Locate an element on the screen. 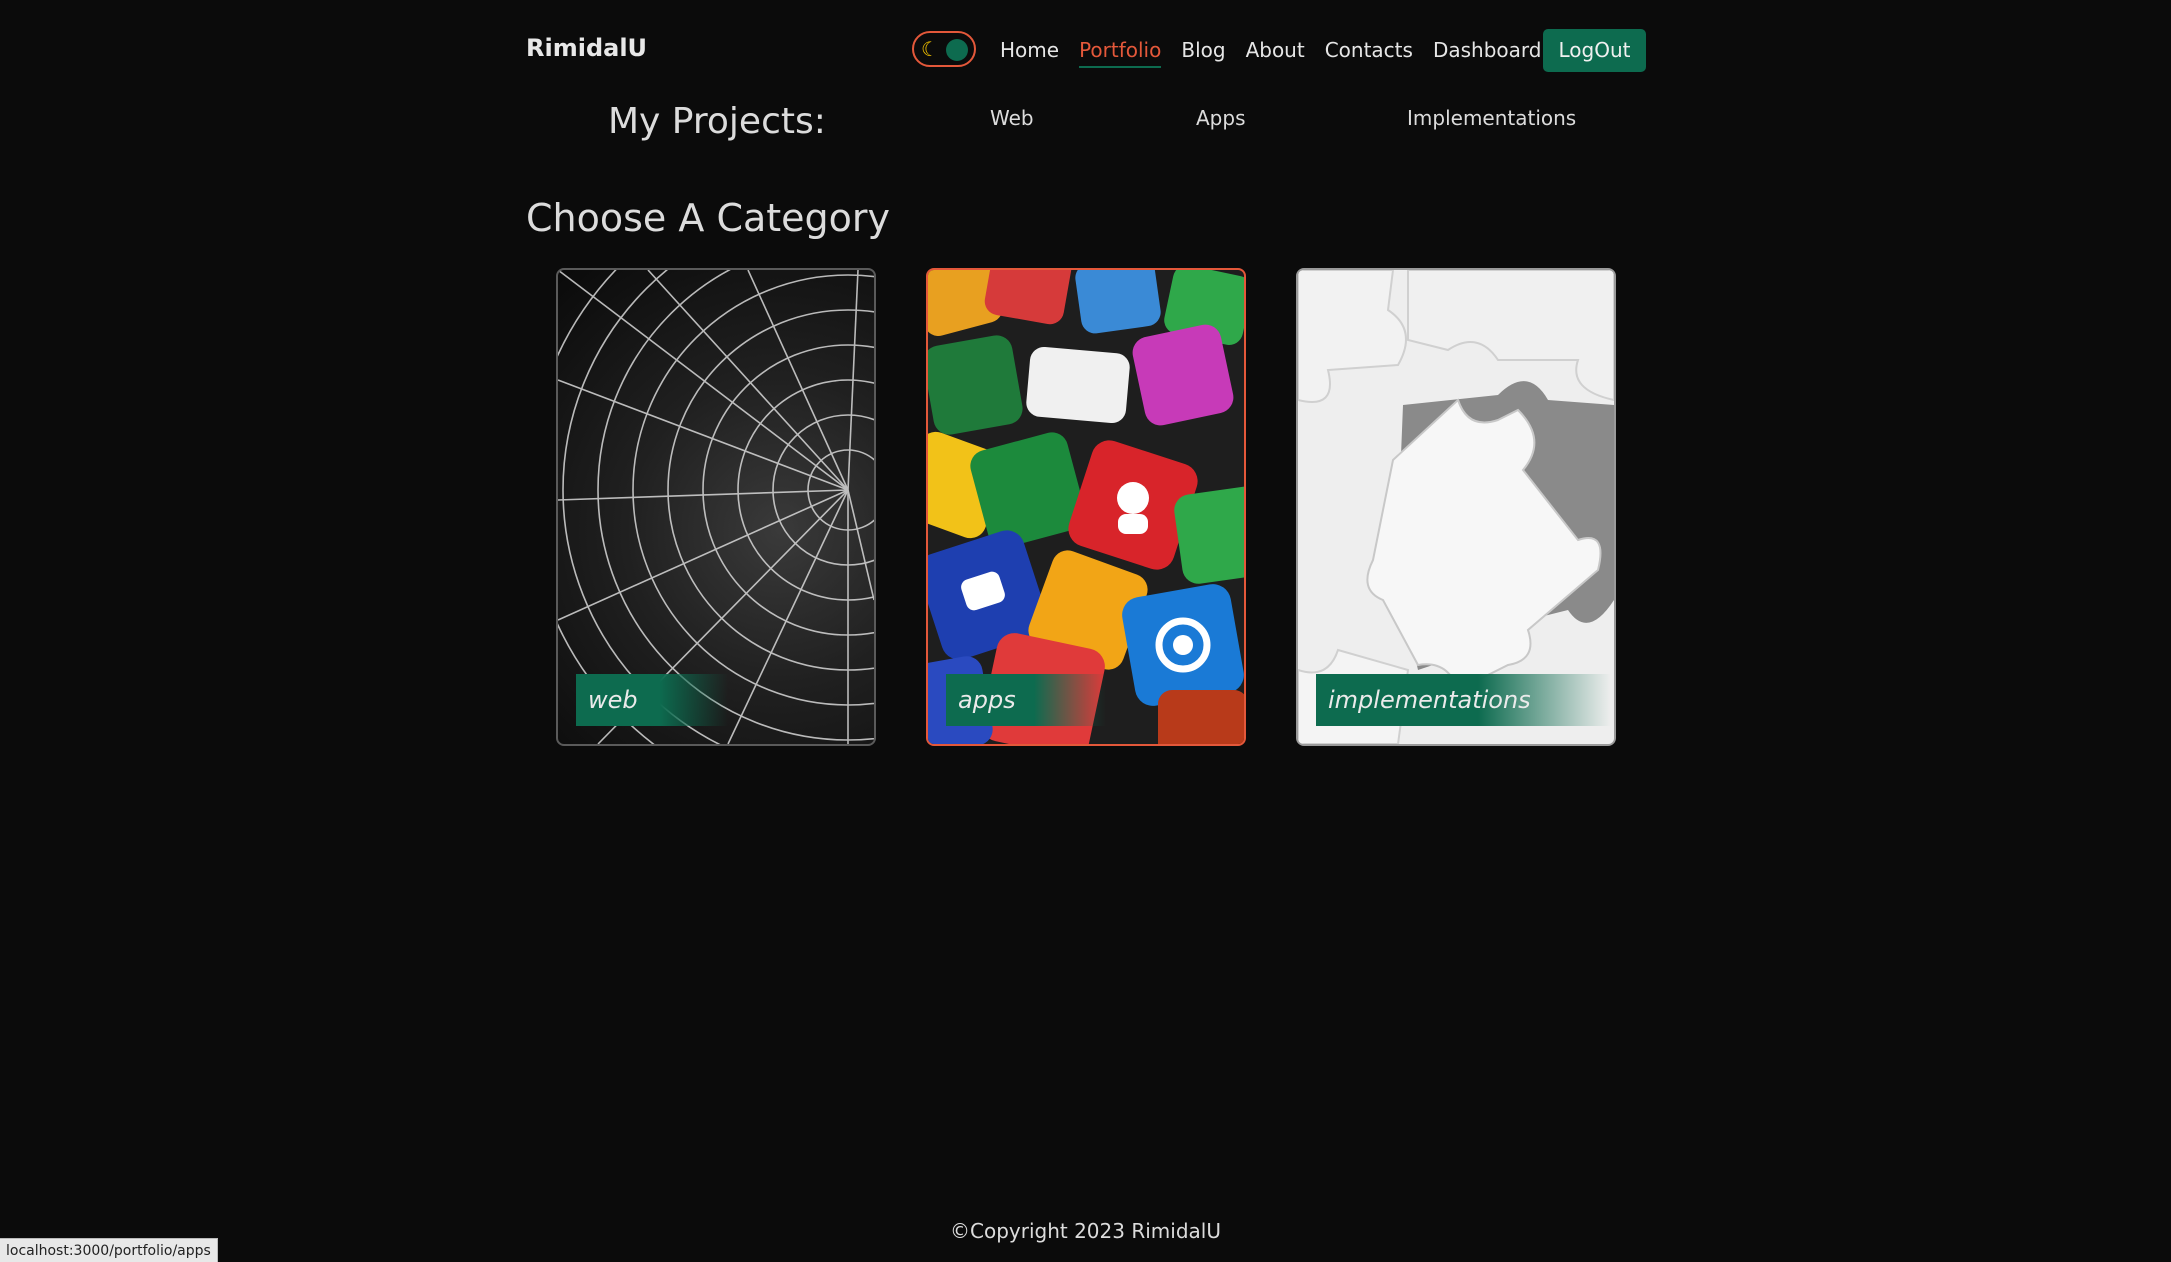  category-card-web: web is located at coordinates (716, 507).